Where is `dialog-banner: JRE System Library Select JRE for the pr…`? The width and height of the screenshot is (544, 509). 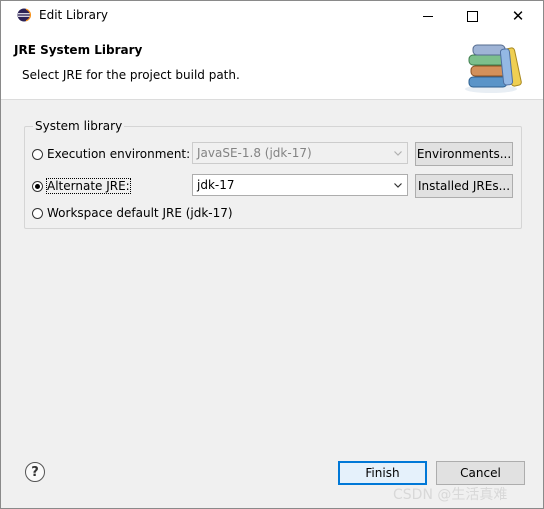 dialog-banner: JRE System Library Select JRE for the pr… is located at coordinates (272, 65).